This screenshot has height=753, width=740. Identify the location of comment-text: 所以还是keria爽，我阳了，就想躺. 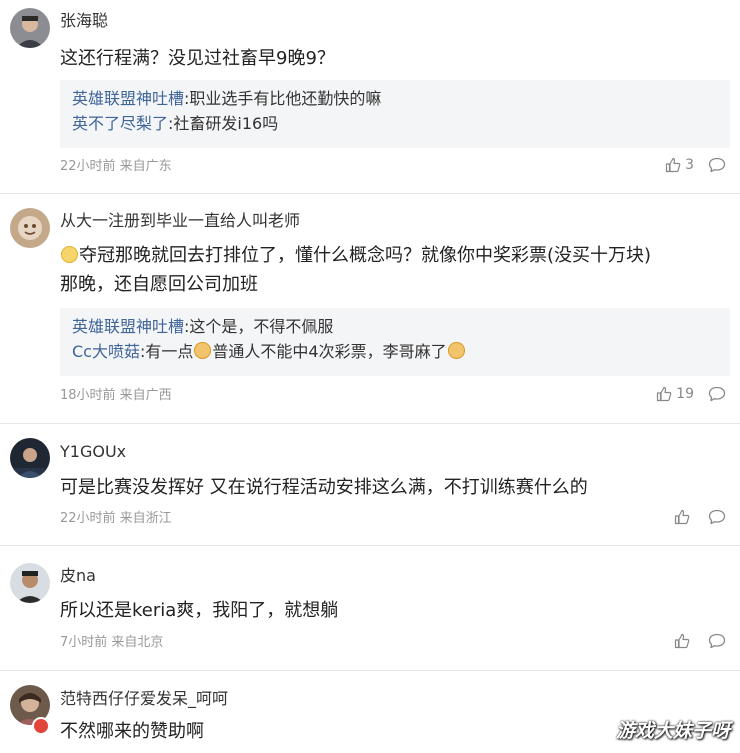
(199, 610).